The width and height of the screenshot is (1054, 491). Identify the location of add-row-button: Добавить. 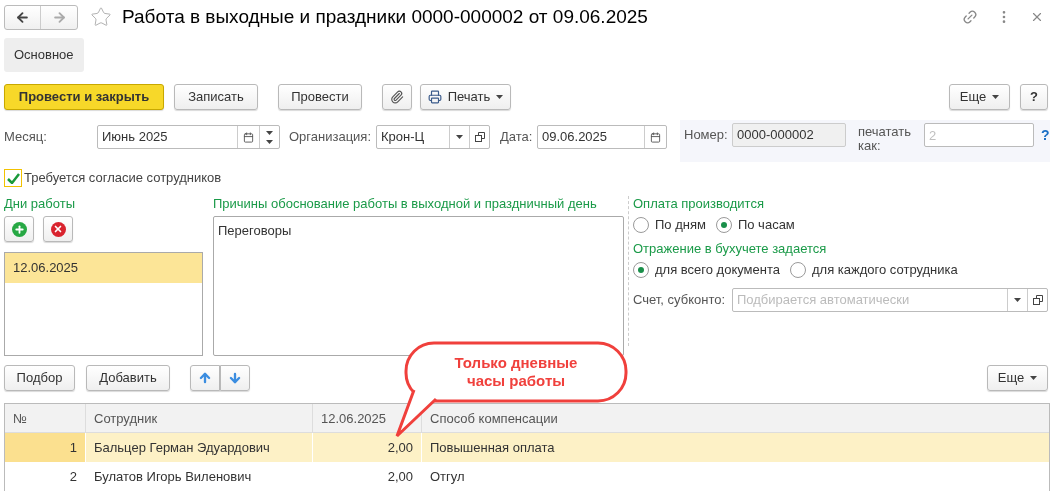
(128, 378).